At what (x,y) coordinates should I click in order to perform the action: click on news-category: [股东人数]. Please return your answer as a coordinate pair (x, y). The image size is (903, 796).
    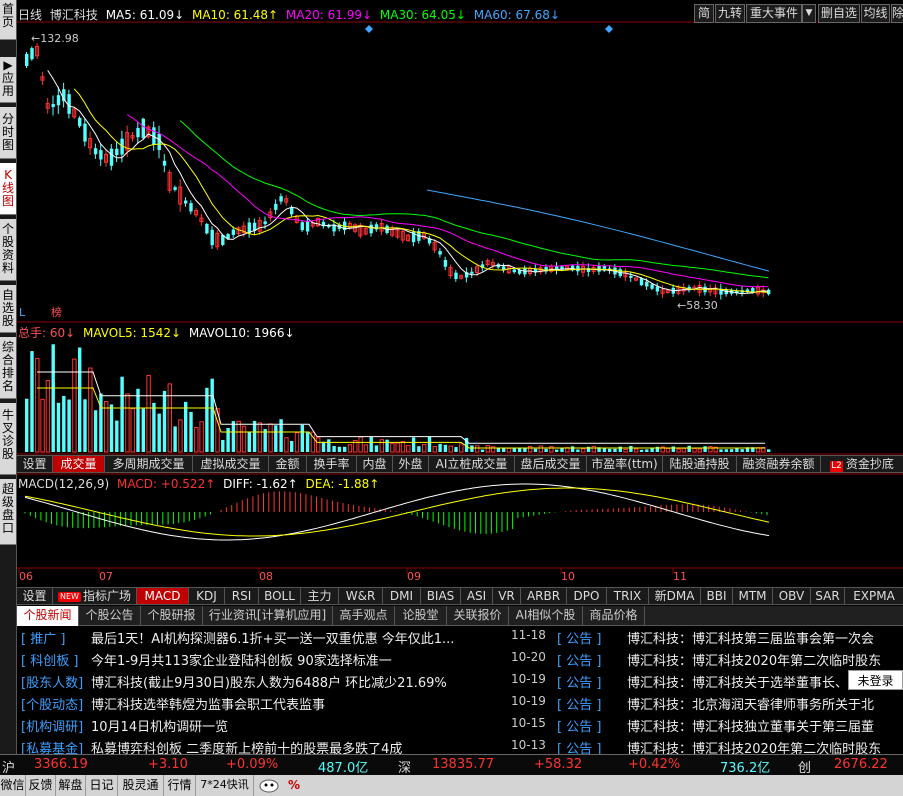
    Looking at the image, I should click on (52, 681).